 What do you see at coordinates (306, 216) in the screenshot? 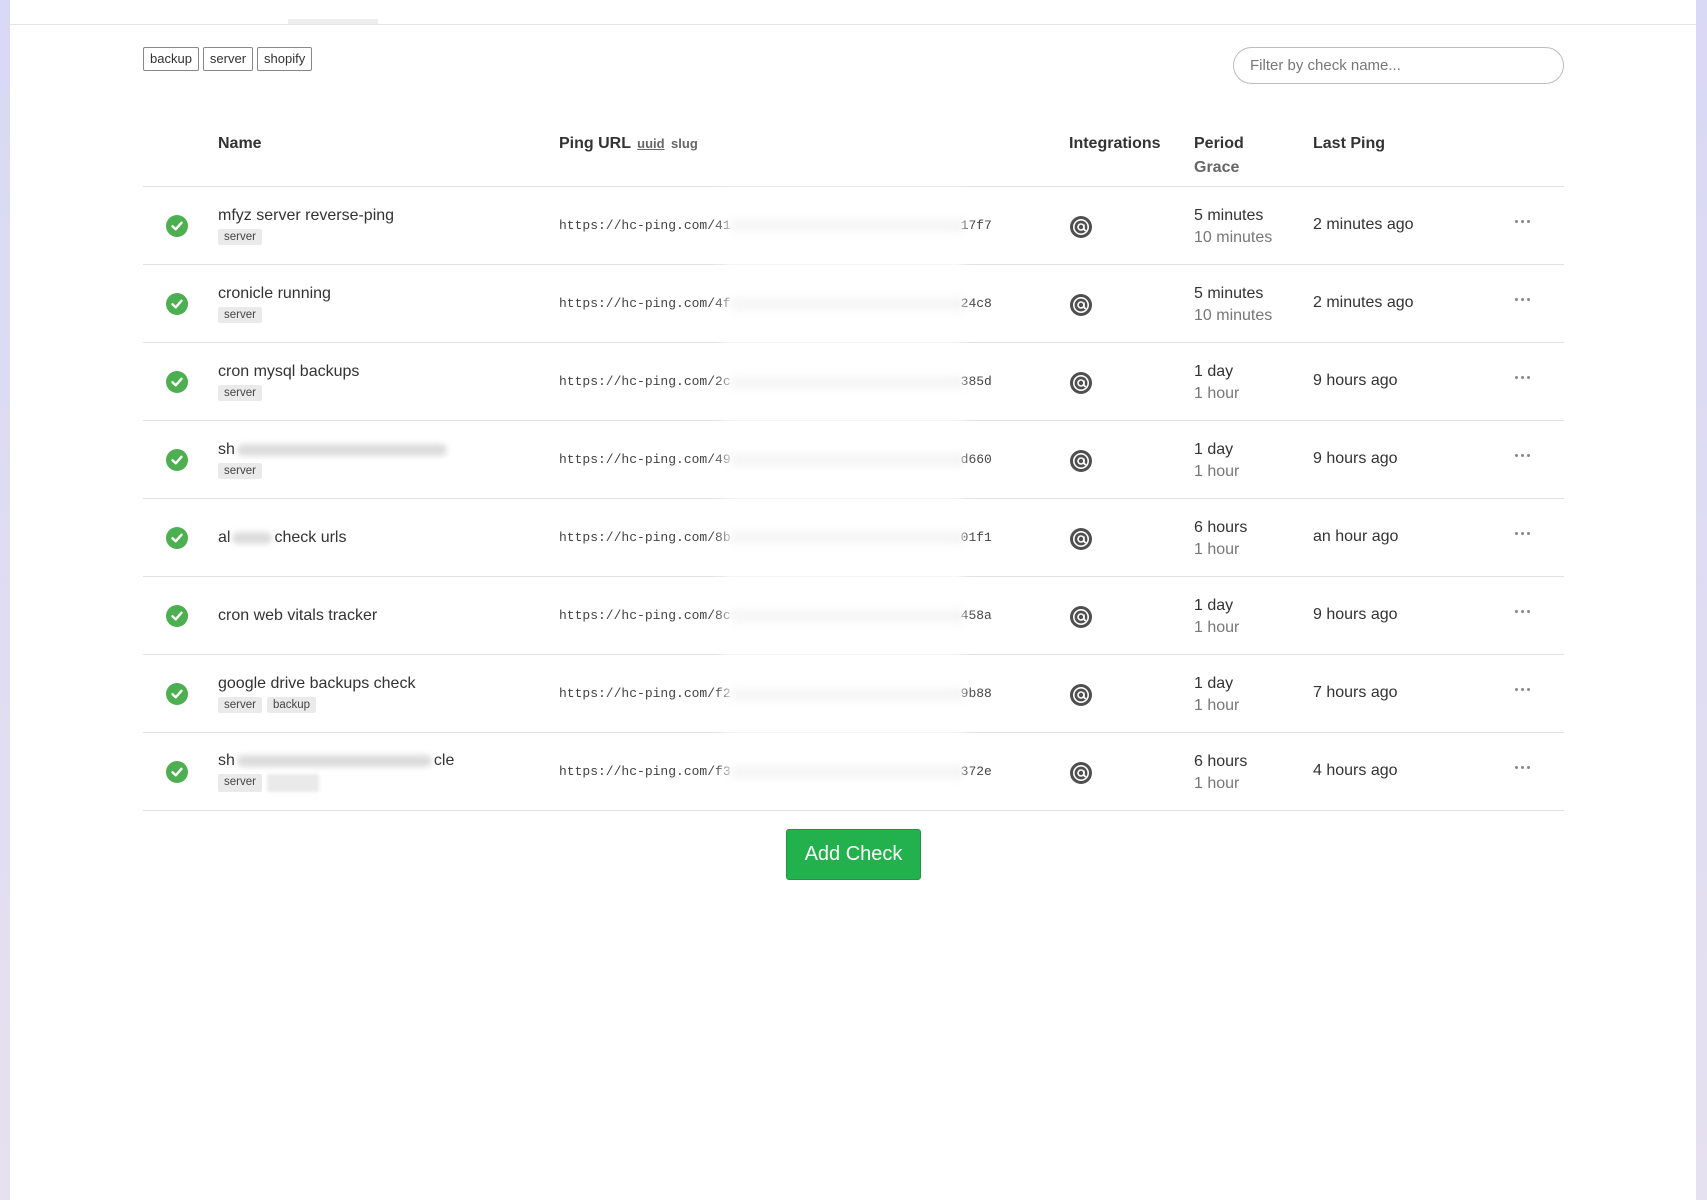
I see `check-name: mfyz server reverse-ping` at bounding box center [306, 216].